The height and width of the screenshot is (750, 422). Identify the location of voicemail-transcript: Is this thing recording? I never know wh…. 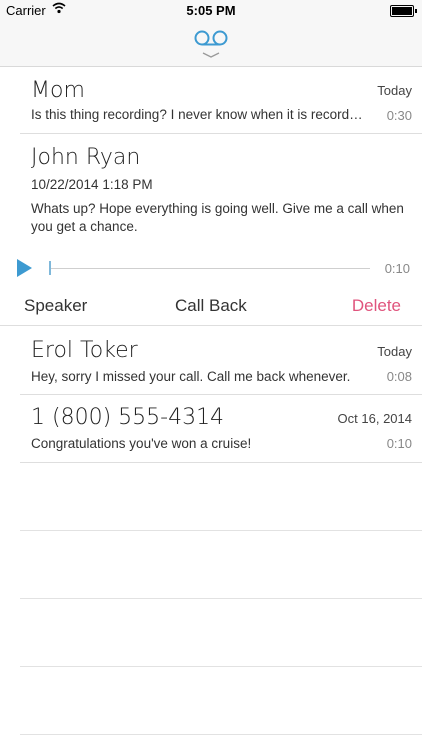
(198, 114).